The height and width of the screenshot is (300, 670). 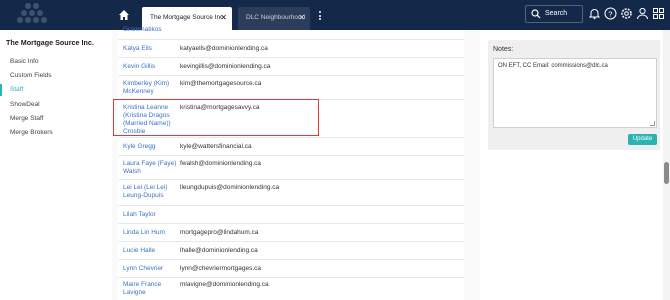 What do you see at coordinates (659, 14) in the screenshot?
I see `apps-icon` at bounding box center [659, 14].